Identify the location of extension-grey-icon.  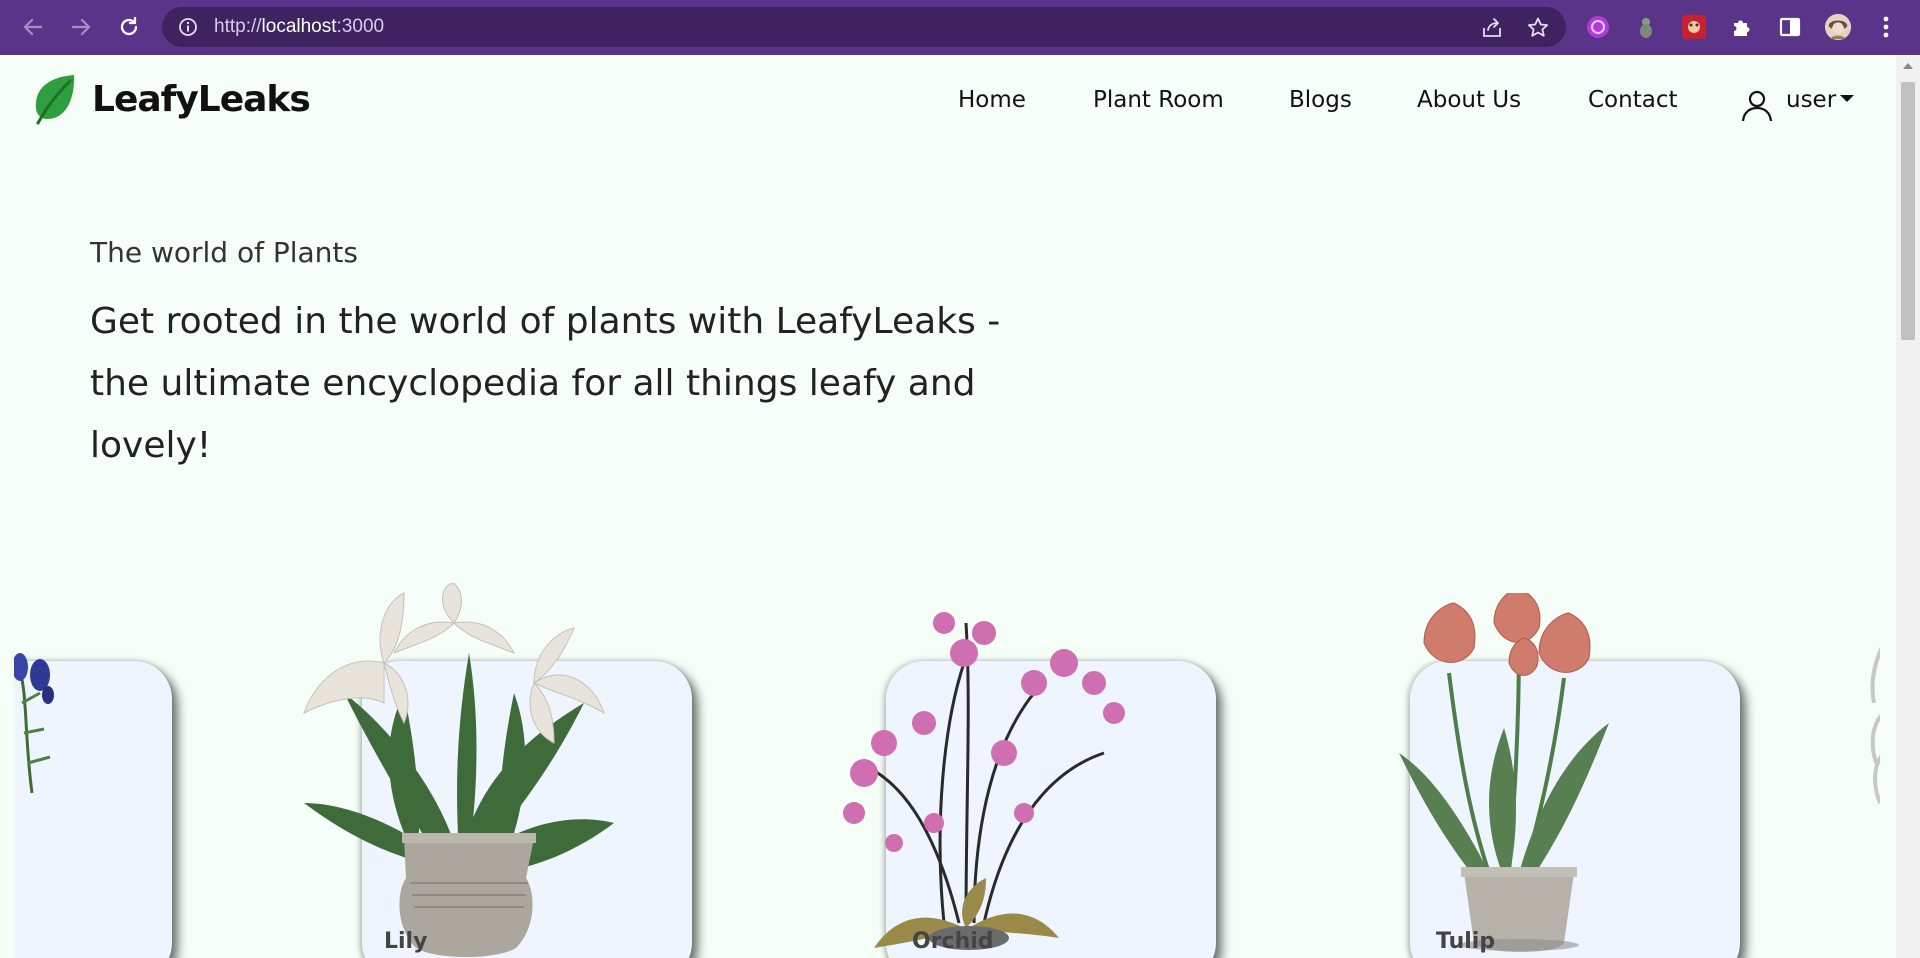
(1646, 27).